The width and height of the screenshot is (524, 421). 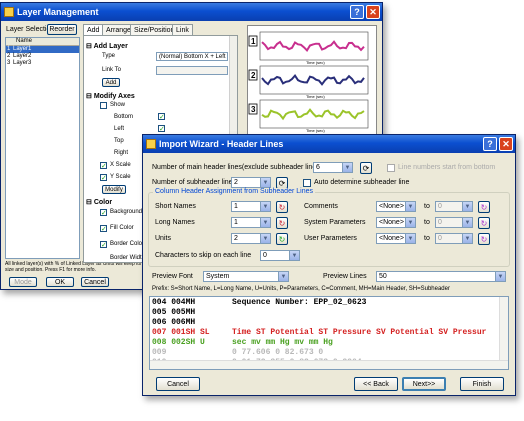 What do you see at coordinates (362, 182) in the screenshot?
I see `auto-determine-label: Auto determine subheader line` at bounding box center [362, 182].